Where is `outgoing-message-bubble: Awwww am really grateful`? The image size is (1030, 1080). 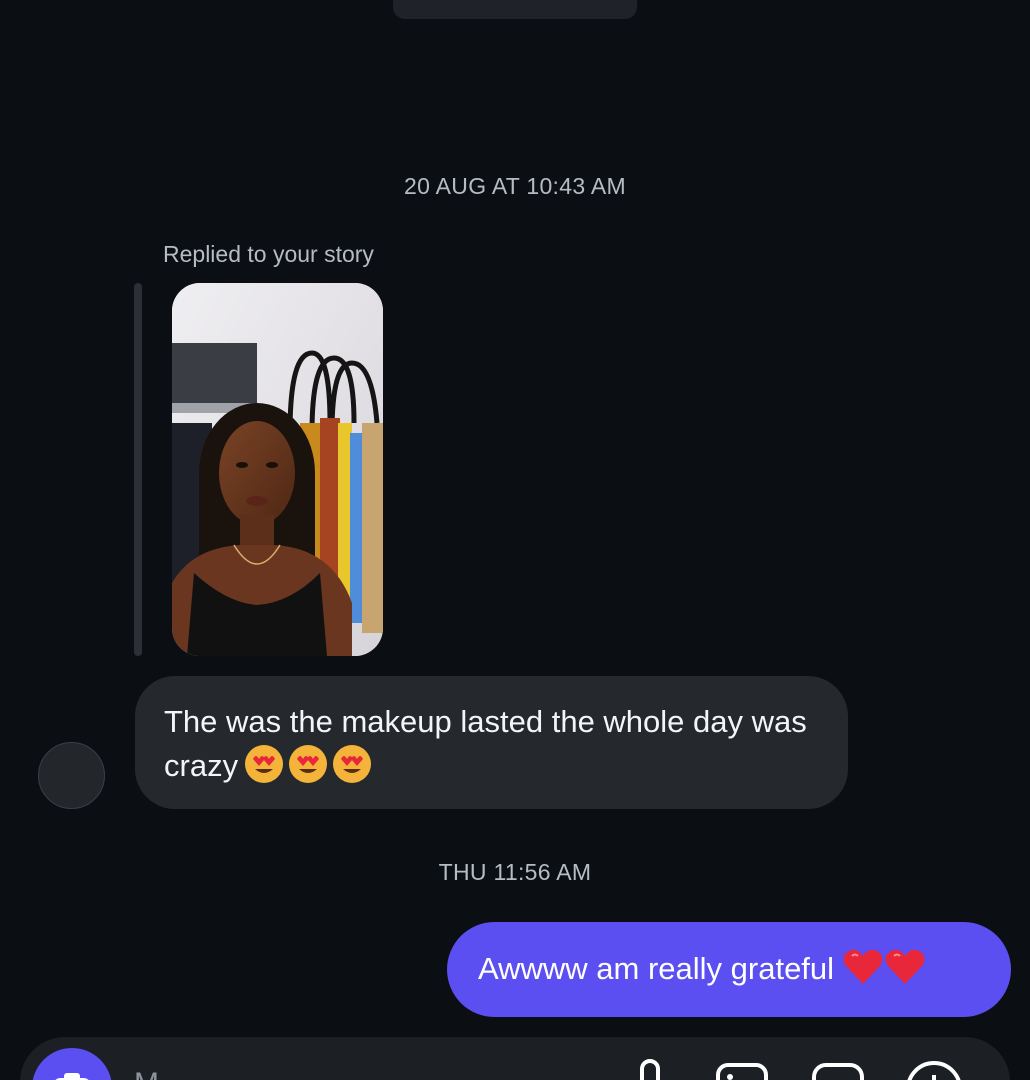 outgoing-message-bubble: Awwww am really grateful is located at coordinates (729, 969).